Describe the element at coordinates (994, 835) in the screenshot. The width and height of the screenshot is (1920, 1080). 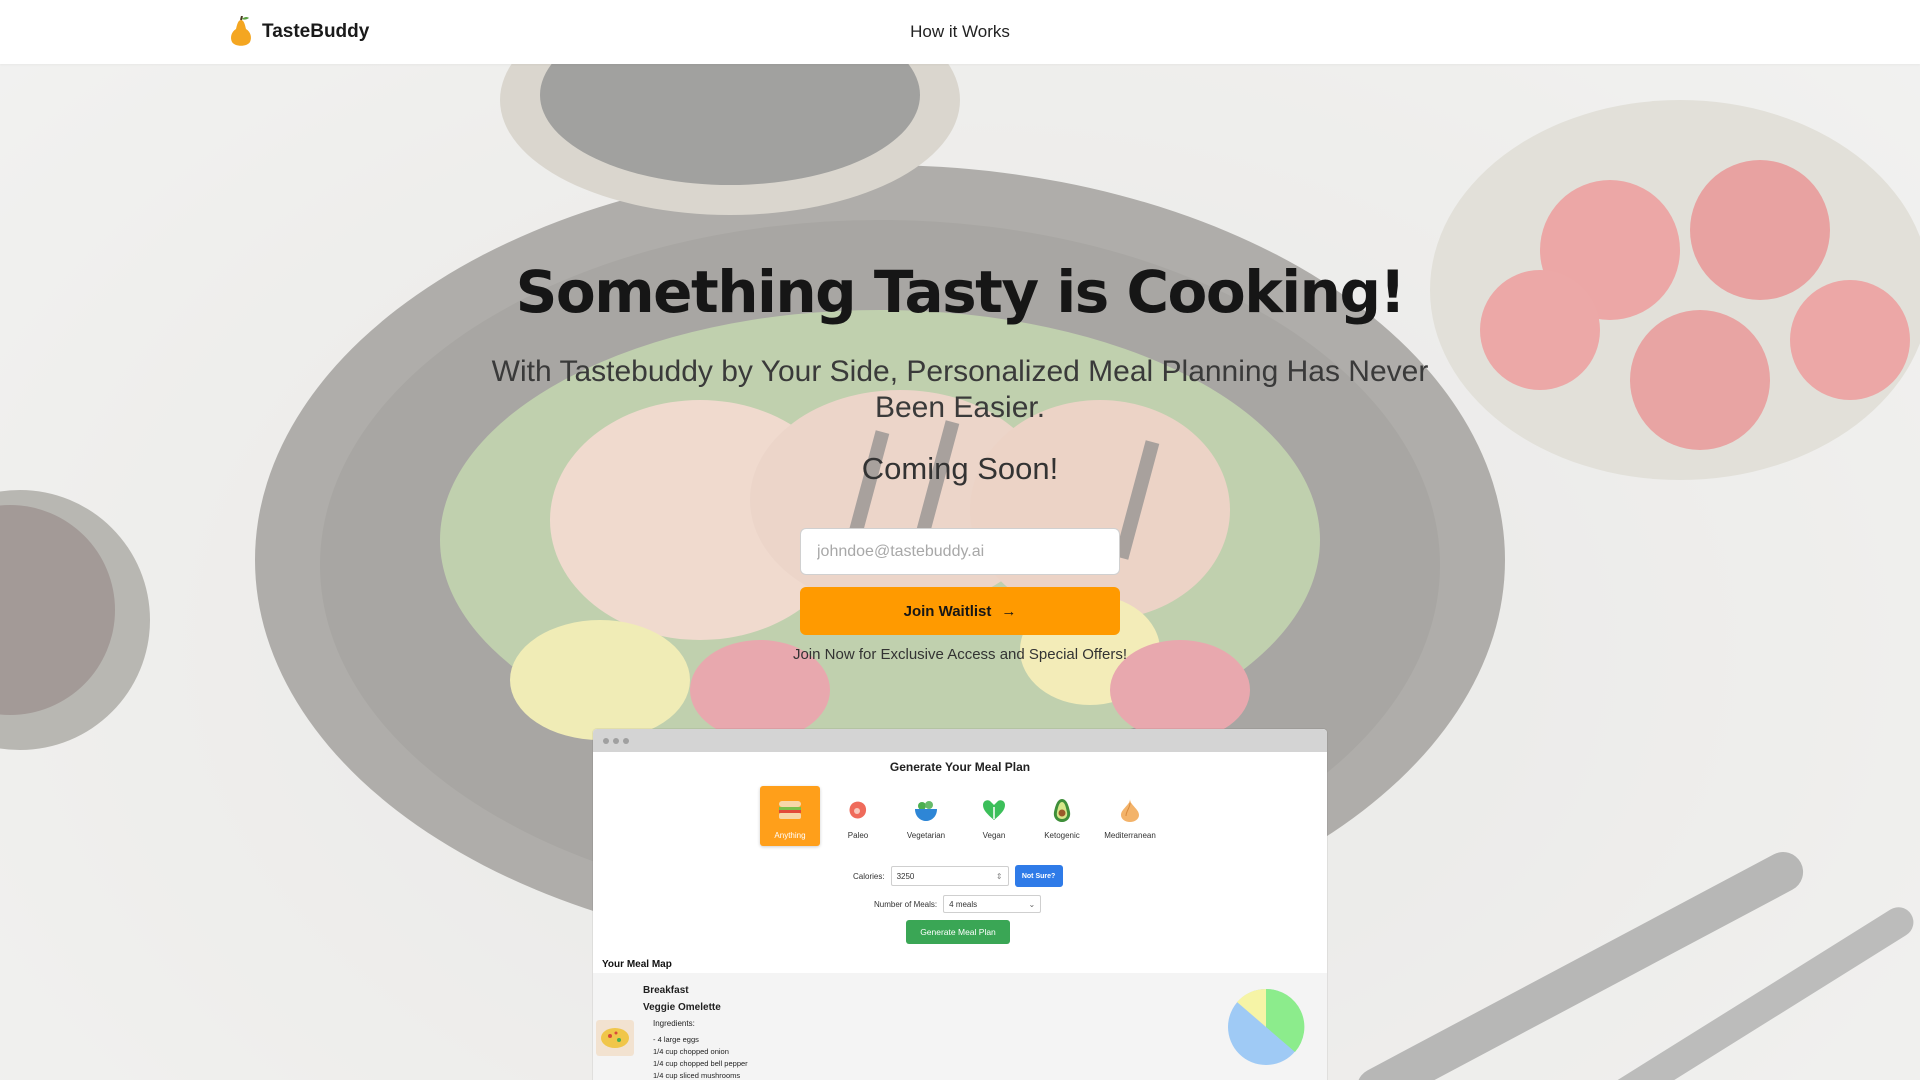
I see `diet-label: Vegan` at that location.